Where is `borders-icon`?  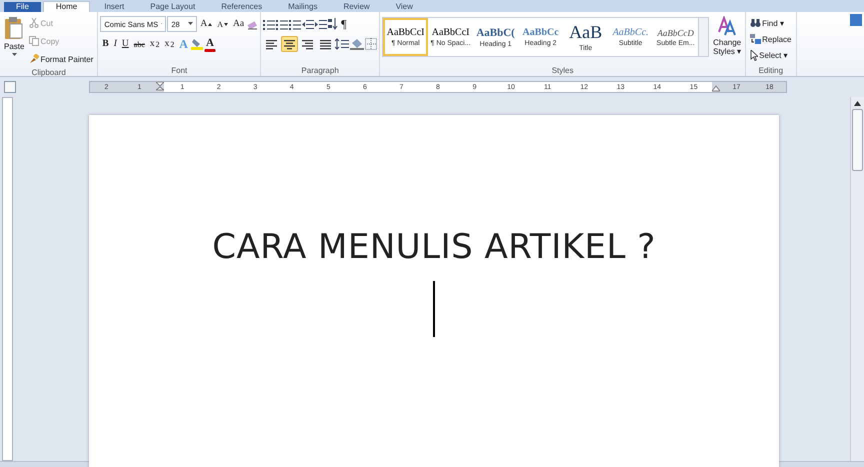
borders-icon is located at coordinates (371, 44).